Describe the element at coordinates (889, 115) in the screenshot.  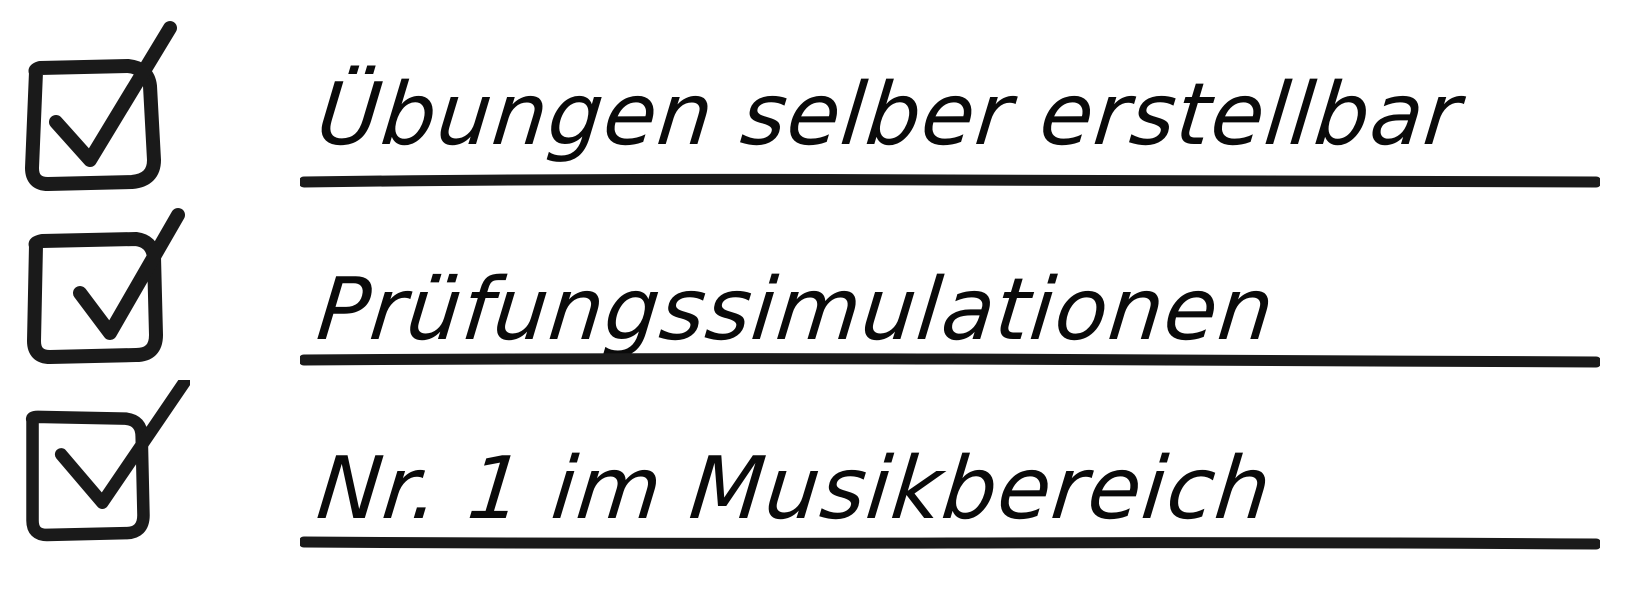
I see `item-label: Übungen selber erstellbar` at that location.